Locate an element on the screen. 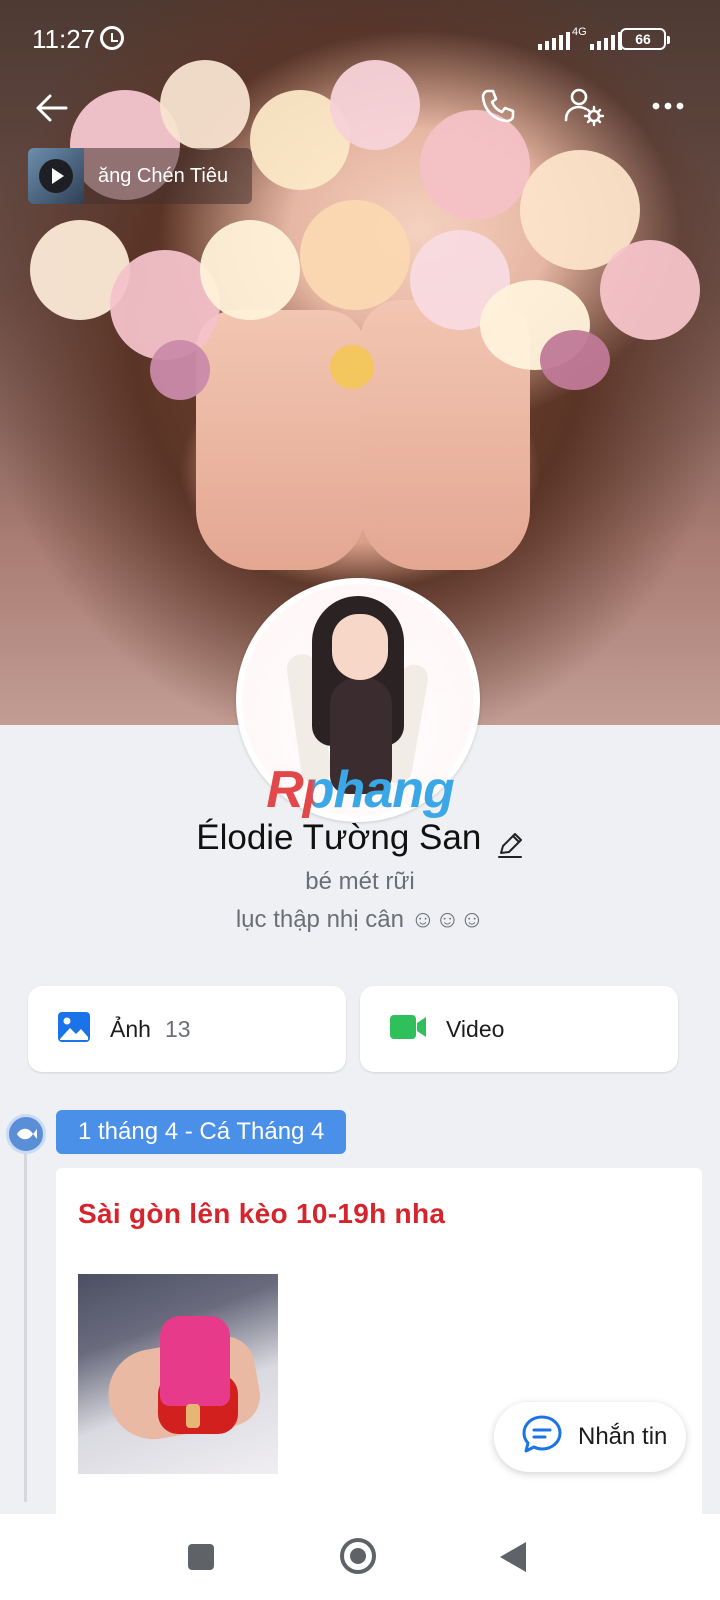 The height and width of the screenshot is (1600, 720). profile-name-row: Élodie Tường San is located at coordinates (360, 838).